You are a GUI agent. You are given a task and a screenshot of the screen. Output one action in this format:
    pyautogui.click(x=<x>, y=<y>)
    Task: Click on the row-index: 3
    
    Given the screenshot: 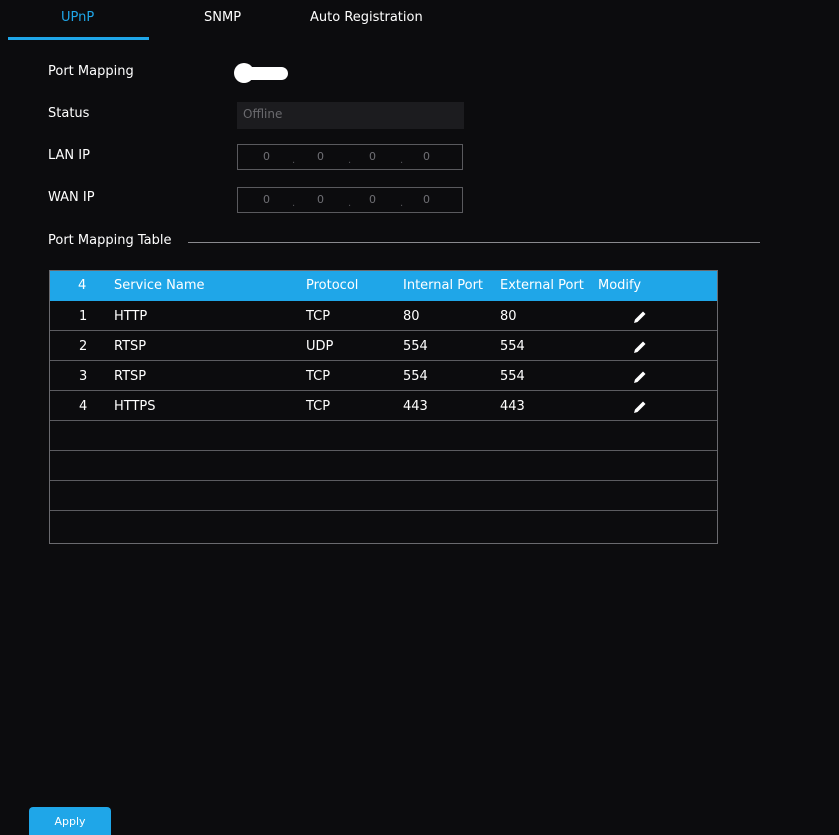 What is the action you would take?
    pyautogui.click(x=83, y=376)
    